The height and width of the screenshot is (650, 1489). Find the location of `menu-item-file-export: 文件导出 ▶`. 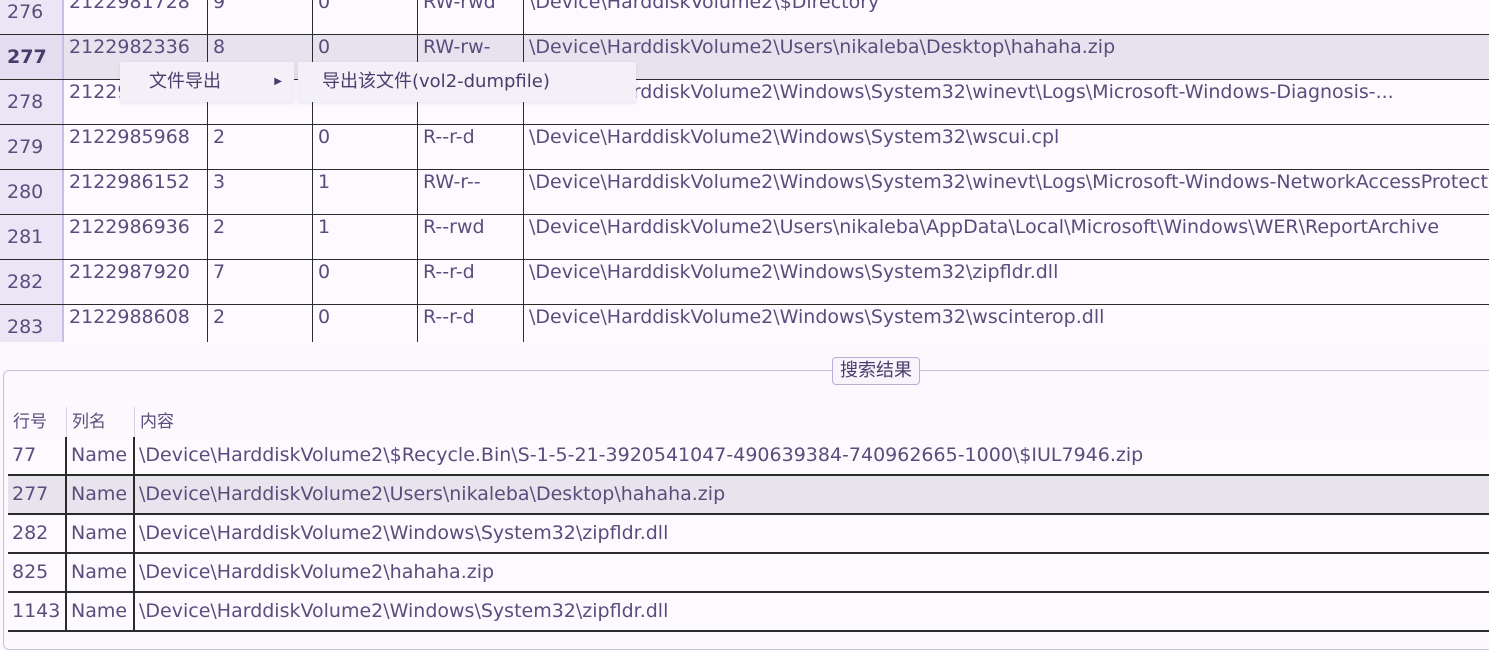

menu-item-file-export: 文件导出 ▶ is located at coordinates (207, 82).